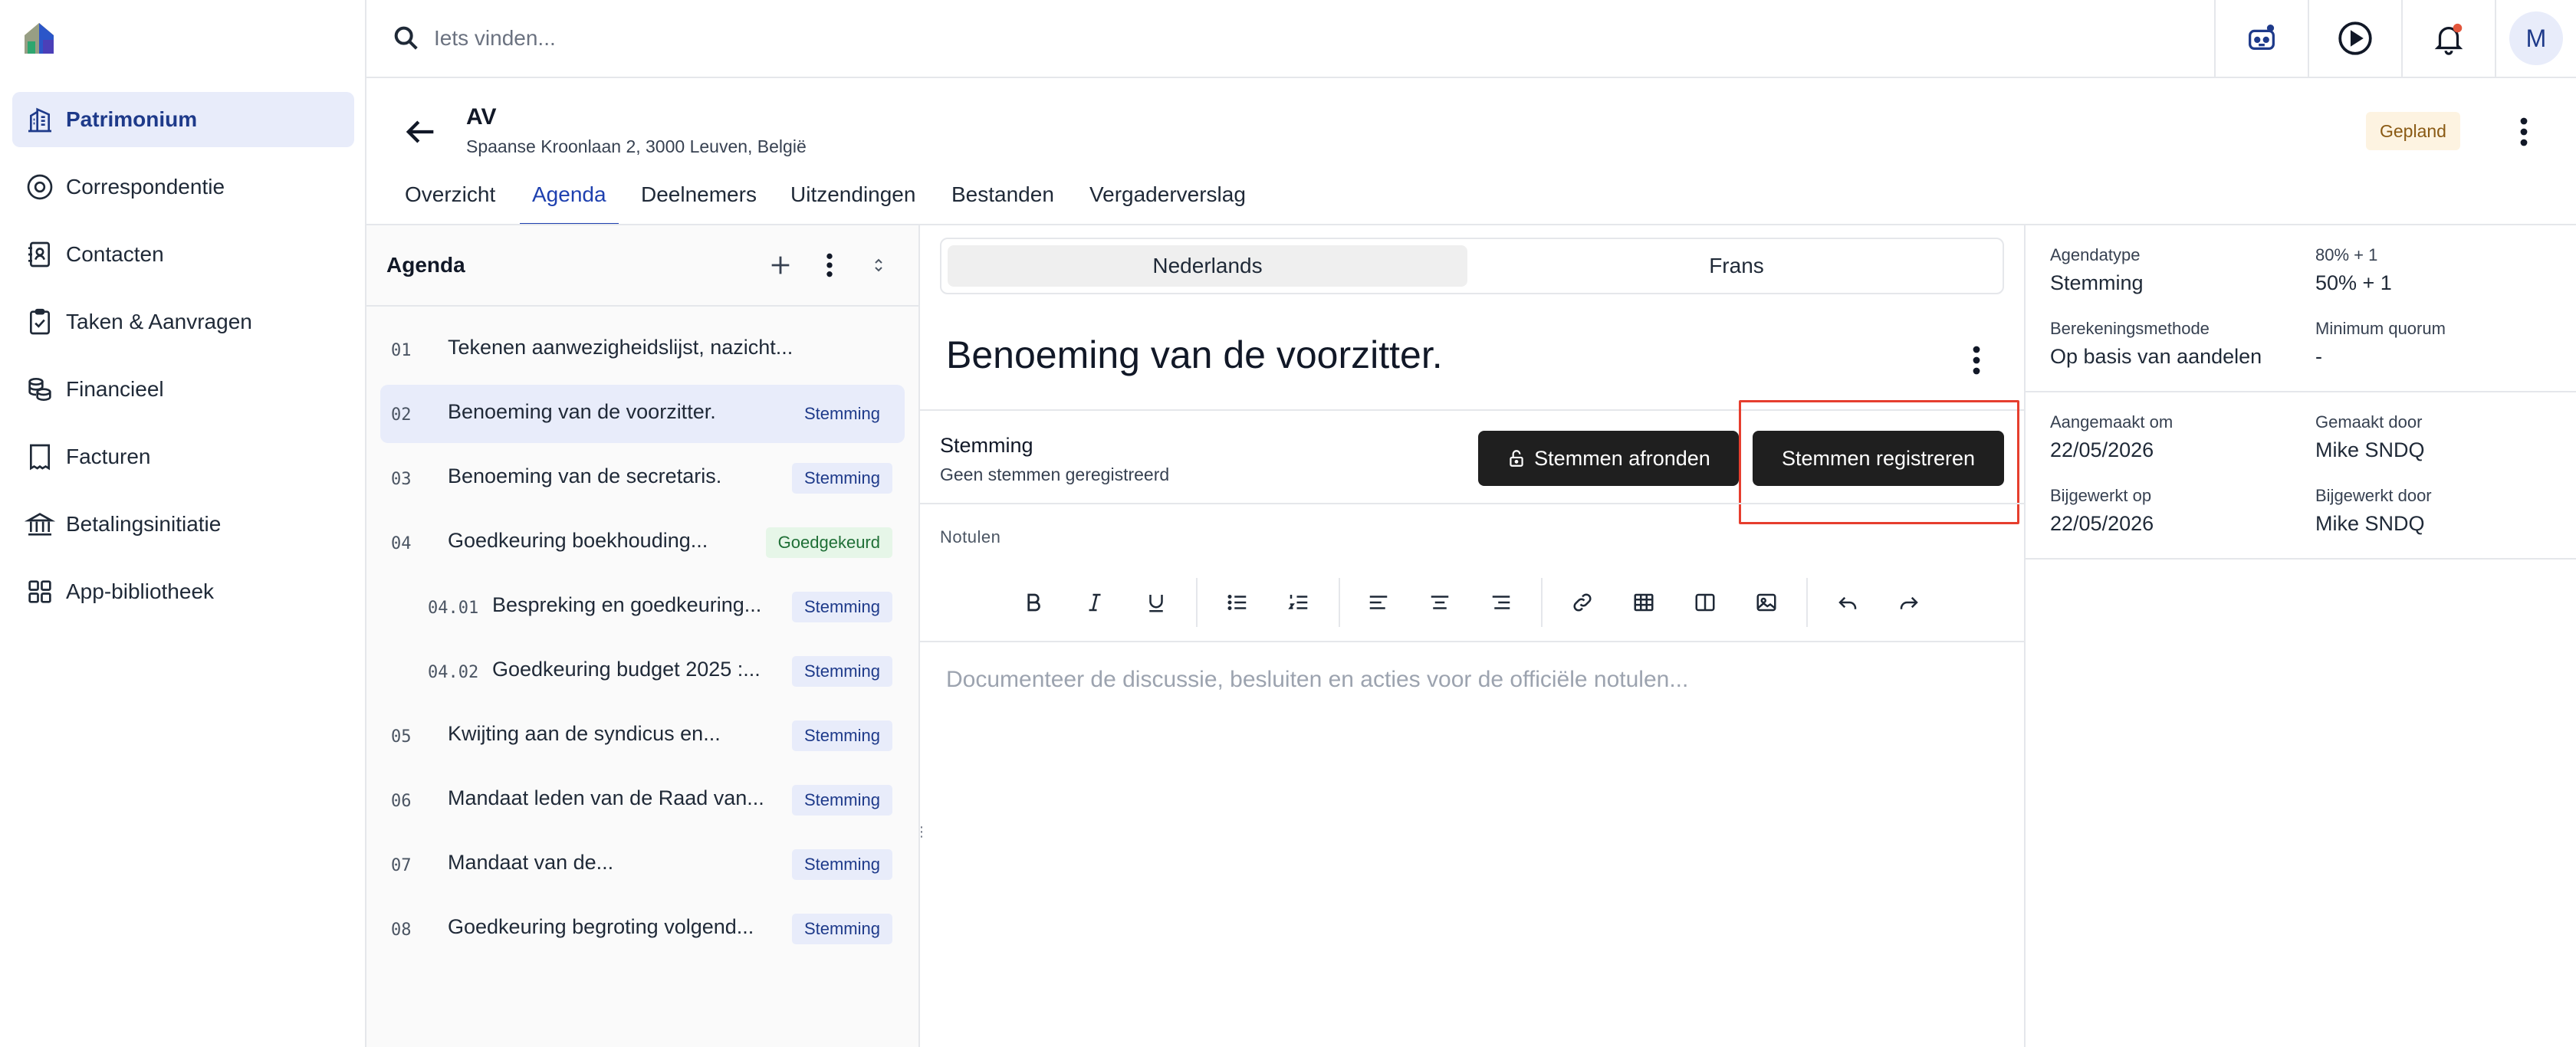 The height and width of the screenshot is (1047, 2576). Describe the element at coordinates (39, 37) in the screenshot. I see `app-logo` at that location.